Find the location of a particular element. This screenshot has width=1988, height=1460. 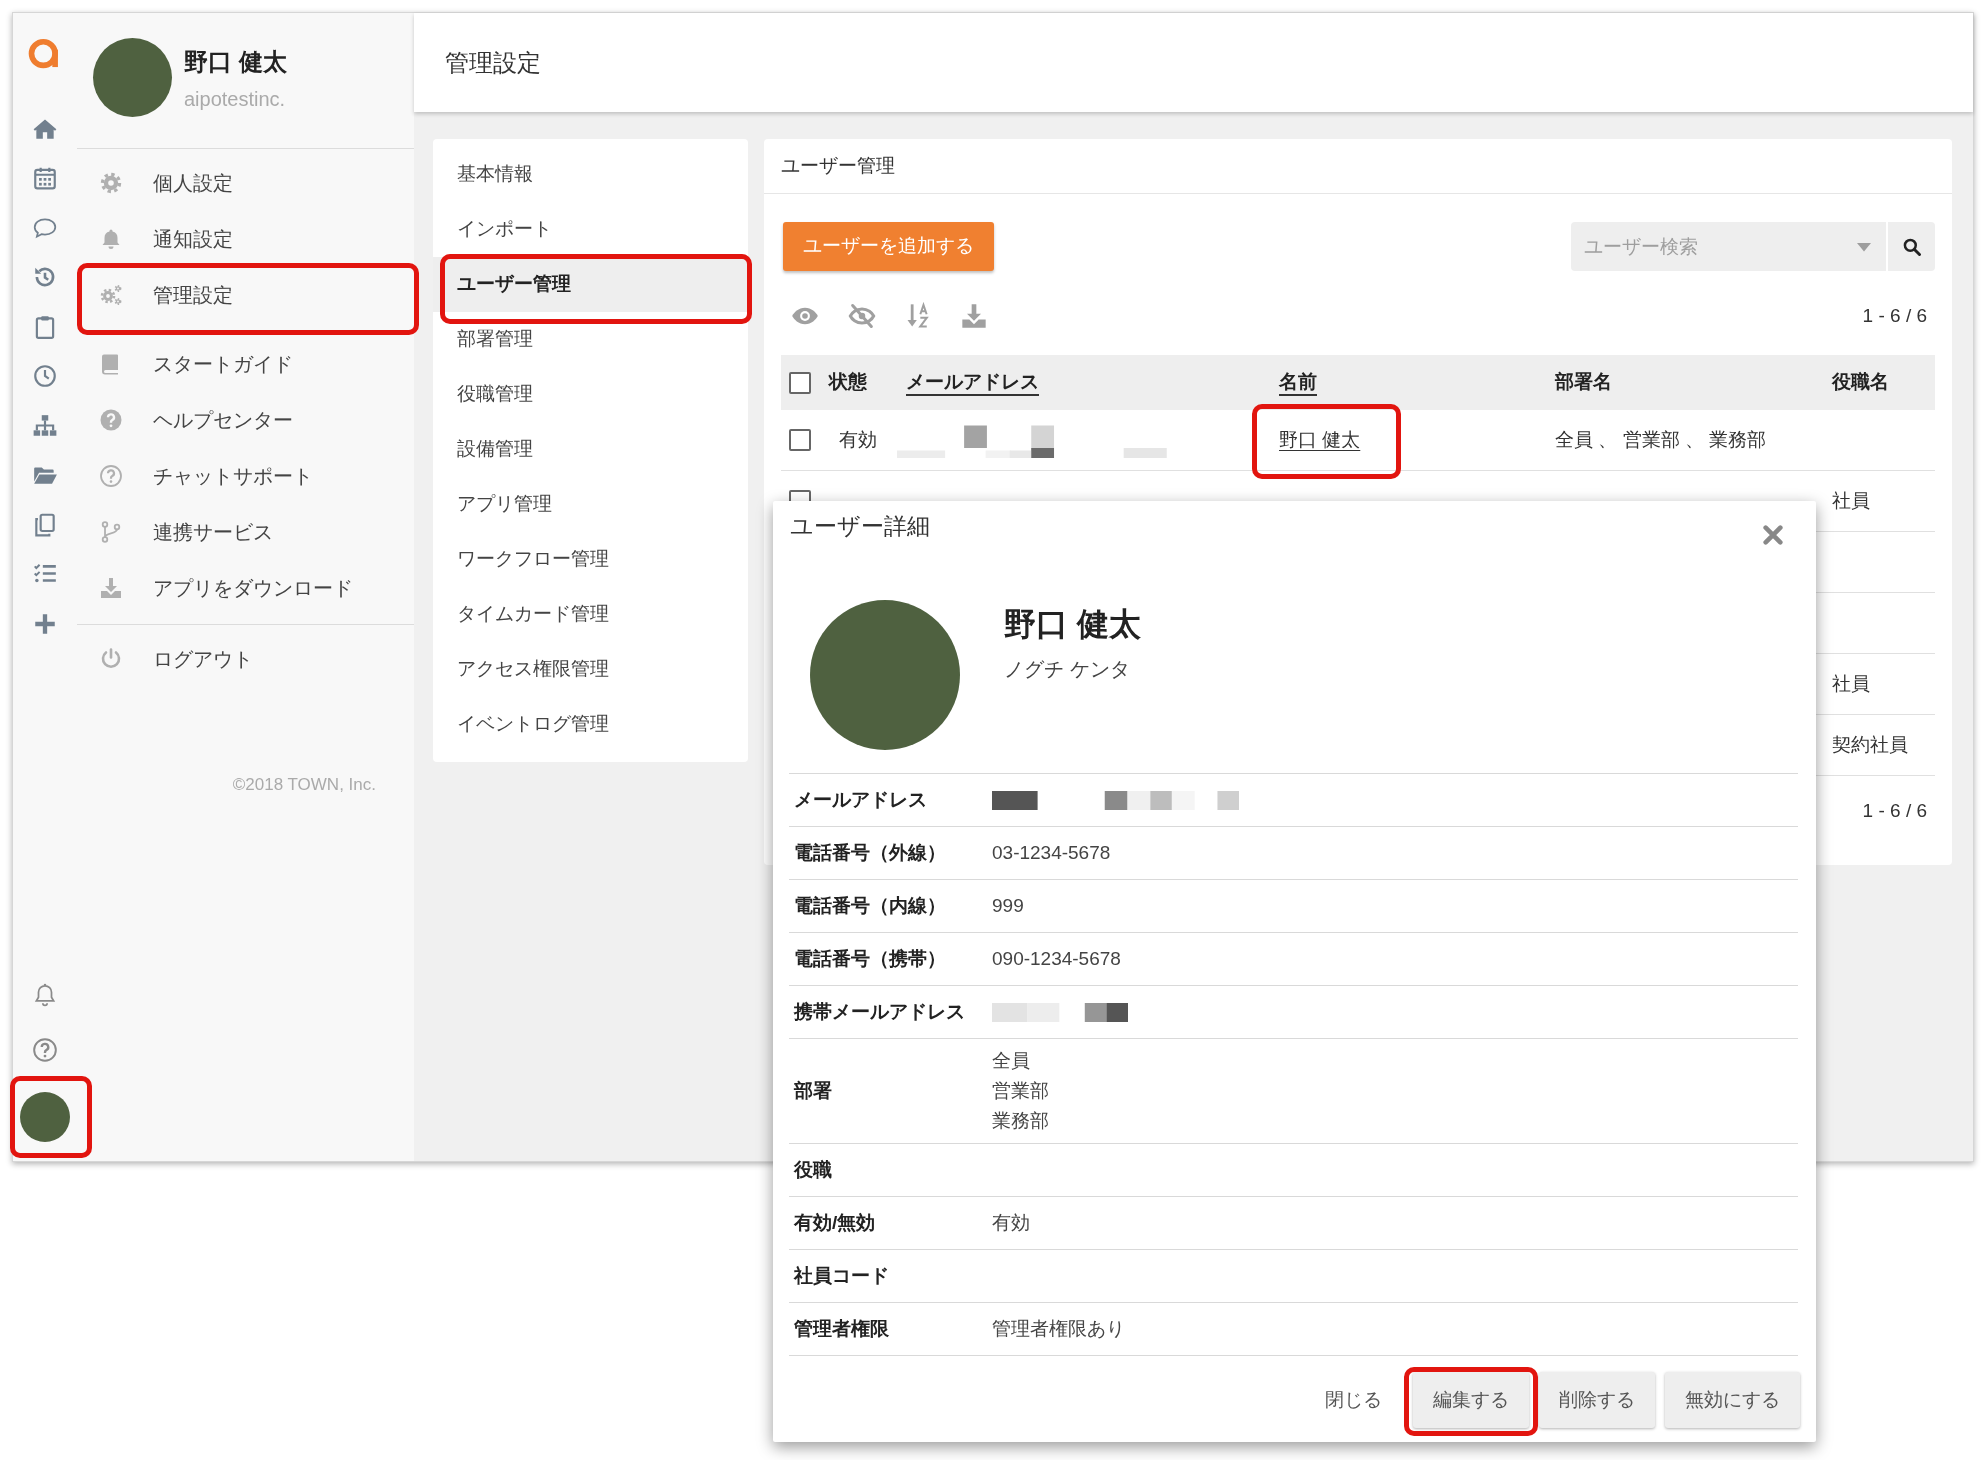

menu-item: 個人設定 is located at coordinates (245, 183).